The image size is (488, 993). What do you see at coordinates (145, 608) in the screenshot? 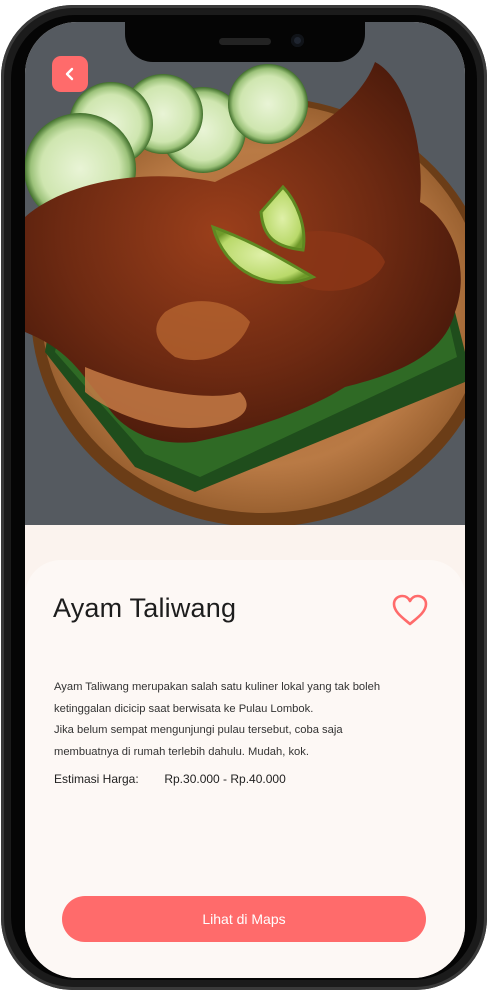
I see `food-title: Ayam Taliwang` at bounding box center [145, 608].